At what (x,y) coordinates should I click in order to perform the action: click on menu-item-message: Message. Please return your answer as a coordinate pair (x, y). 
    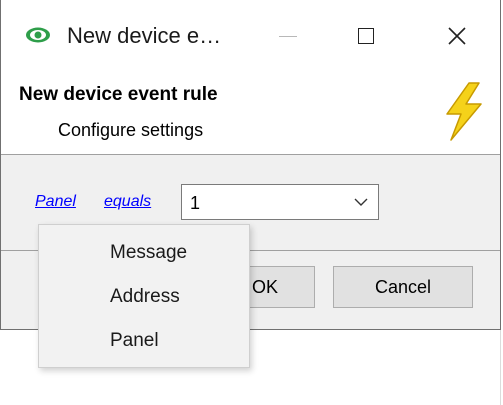
    Looking at the image, I should click on (148, 253).